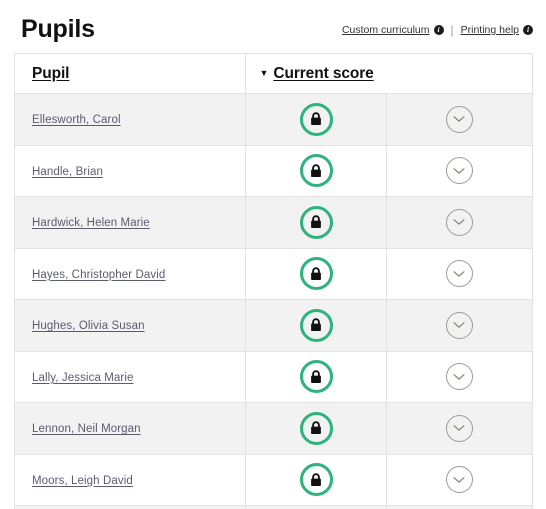 Image resolution: width=546 pixels, height=509 pixels. Describe the element at coordinates (130, 171) in the screenshot. I see `pupil-name-cell: Handle, Brian` at that location.